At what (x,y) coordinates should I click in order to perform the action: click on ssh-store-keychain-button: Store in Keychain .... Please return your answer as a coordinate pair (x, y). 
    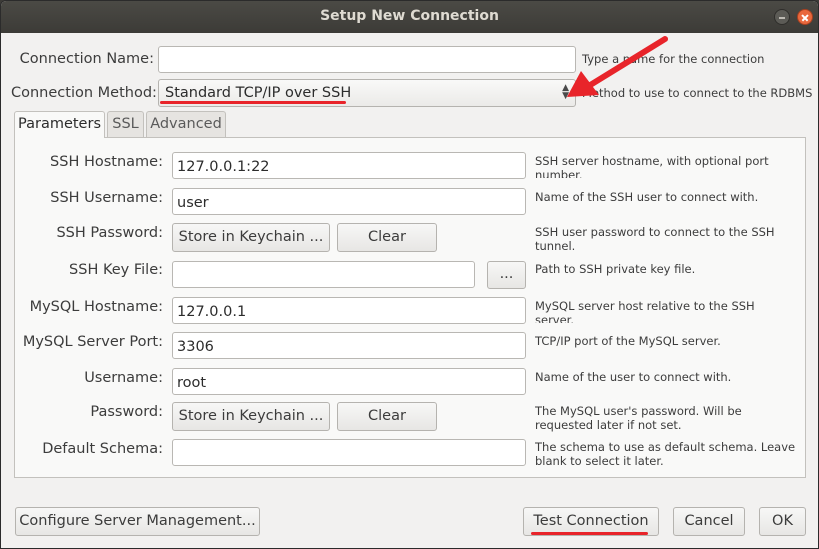
    Looking at the image, I should click on (251, 237).